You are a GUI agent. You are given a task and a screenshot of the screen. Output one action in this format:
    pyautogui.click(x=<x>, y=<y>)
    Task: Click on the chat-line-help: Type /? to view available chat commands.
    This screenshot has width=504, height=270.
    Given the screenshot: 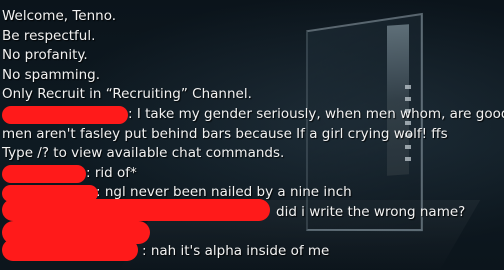 What is the action you would take?
    pyautogui.click(x=143, y=153)
    